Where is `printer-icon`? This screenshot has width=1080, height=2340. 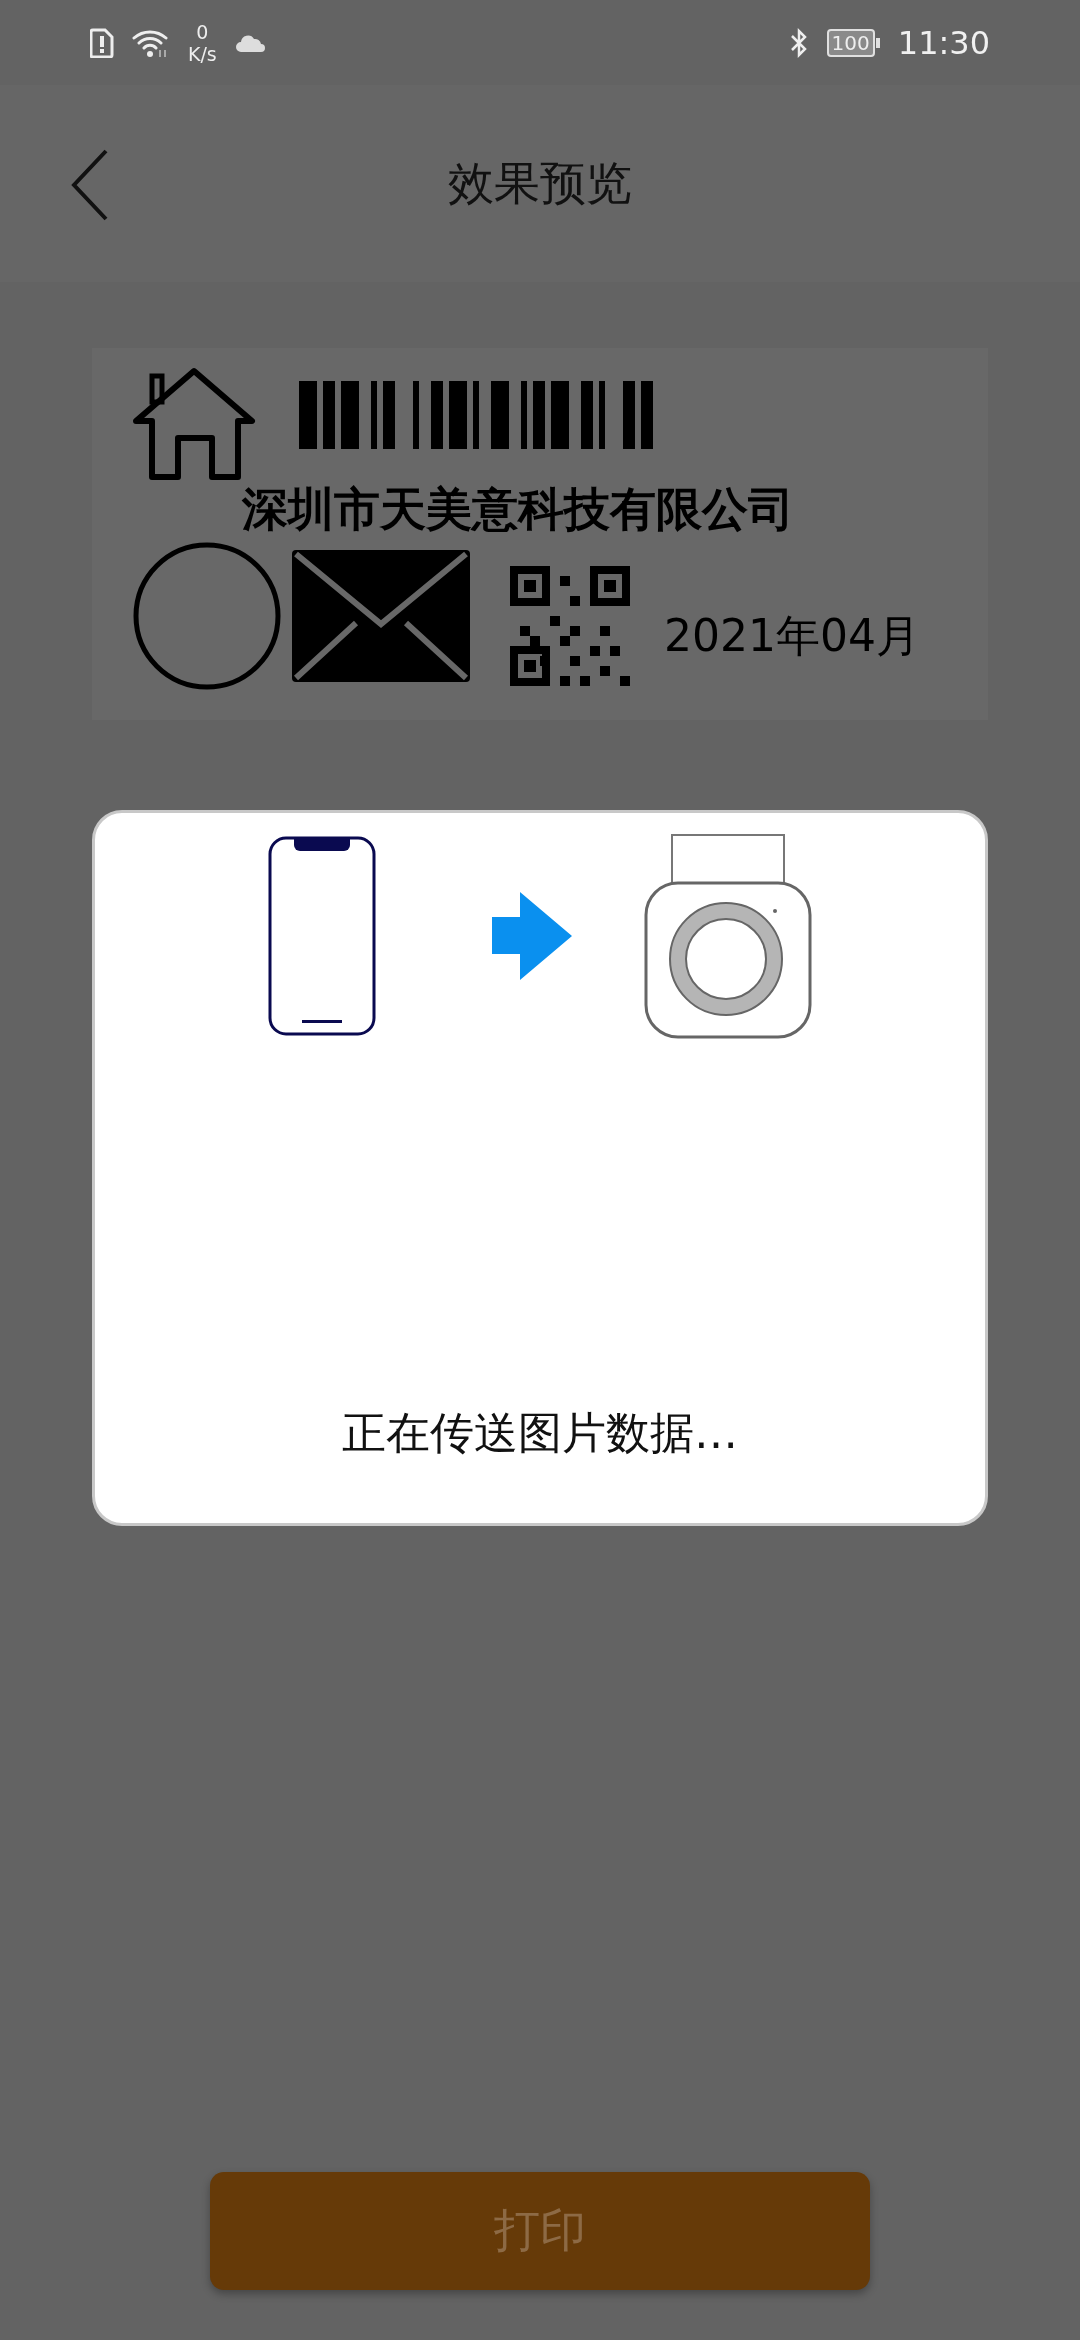 printer-icon is located at coordinates (728, 936).